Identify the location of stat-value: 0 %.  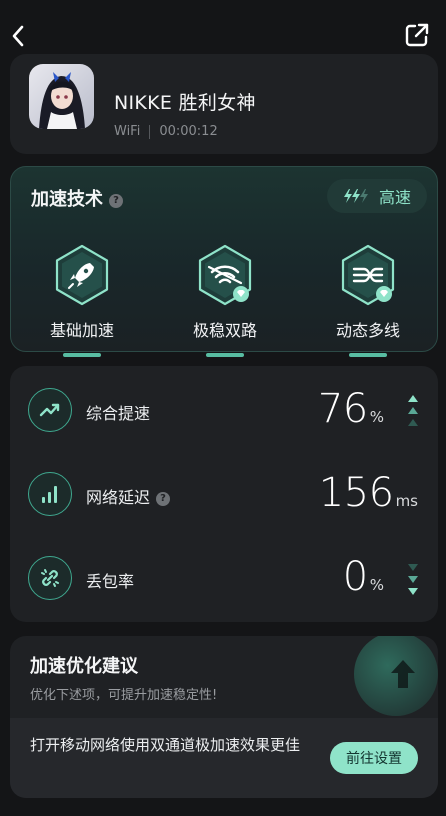
(363, 577).